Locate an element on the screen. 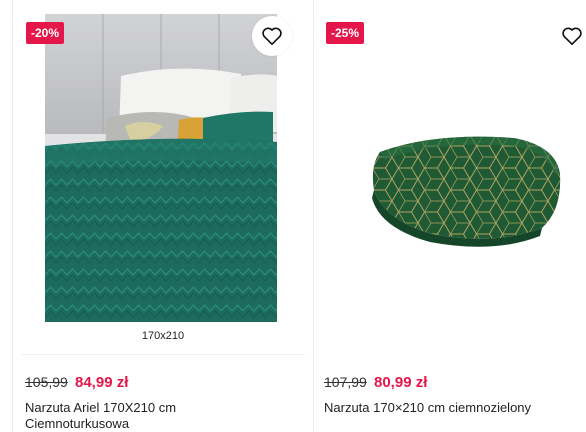 This screenshot has height=432, width=586. discount-badge: -25% is located at coordinates (345, 33).